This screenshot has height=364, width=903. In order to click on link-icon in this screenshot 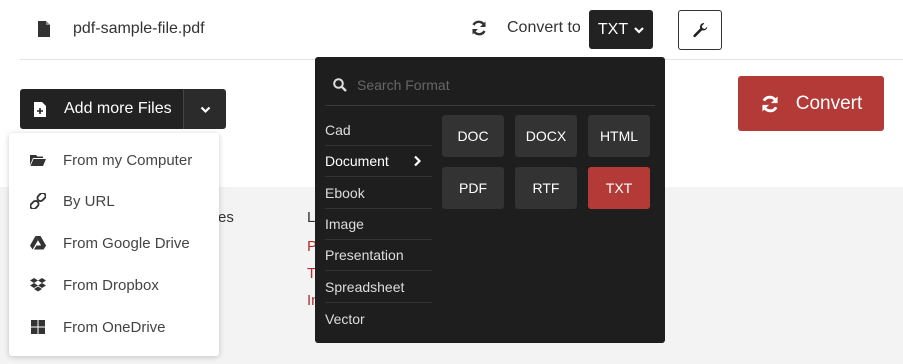, I will do `click(38, 201)`.